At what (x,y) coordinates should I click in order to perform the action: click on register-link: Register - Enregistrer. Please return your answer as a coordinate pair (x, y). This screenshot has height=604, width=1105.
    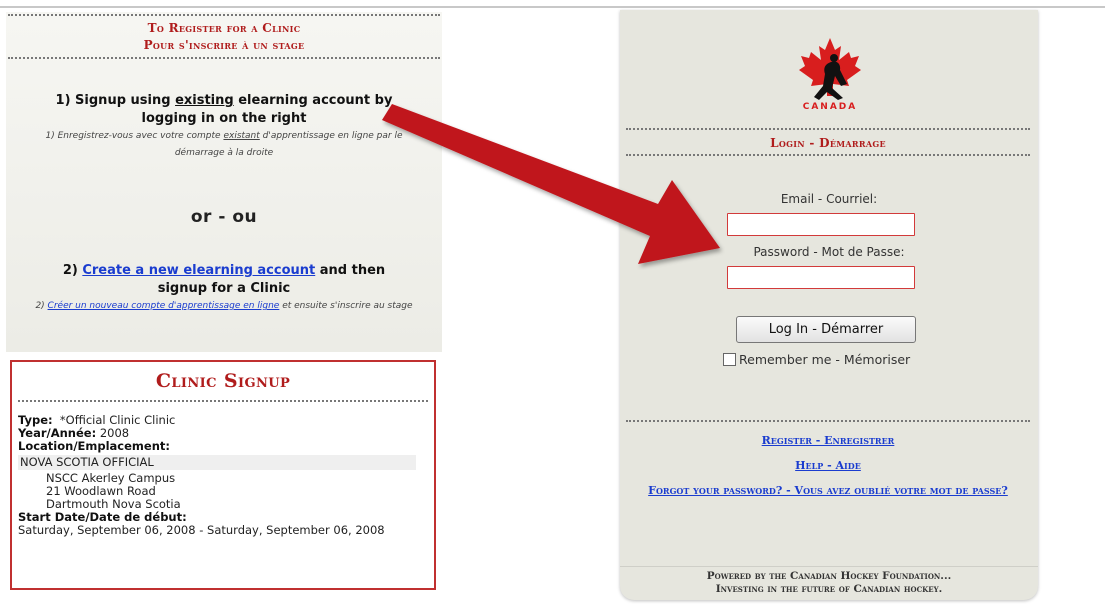
    Looking at the image, I should click on (828, 440).